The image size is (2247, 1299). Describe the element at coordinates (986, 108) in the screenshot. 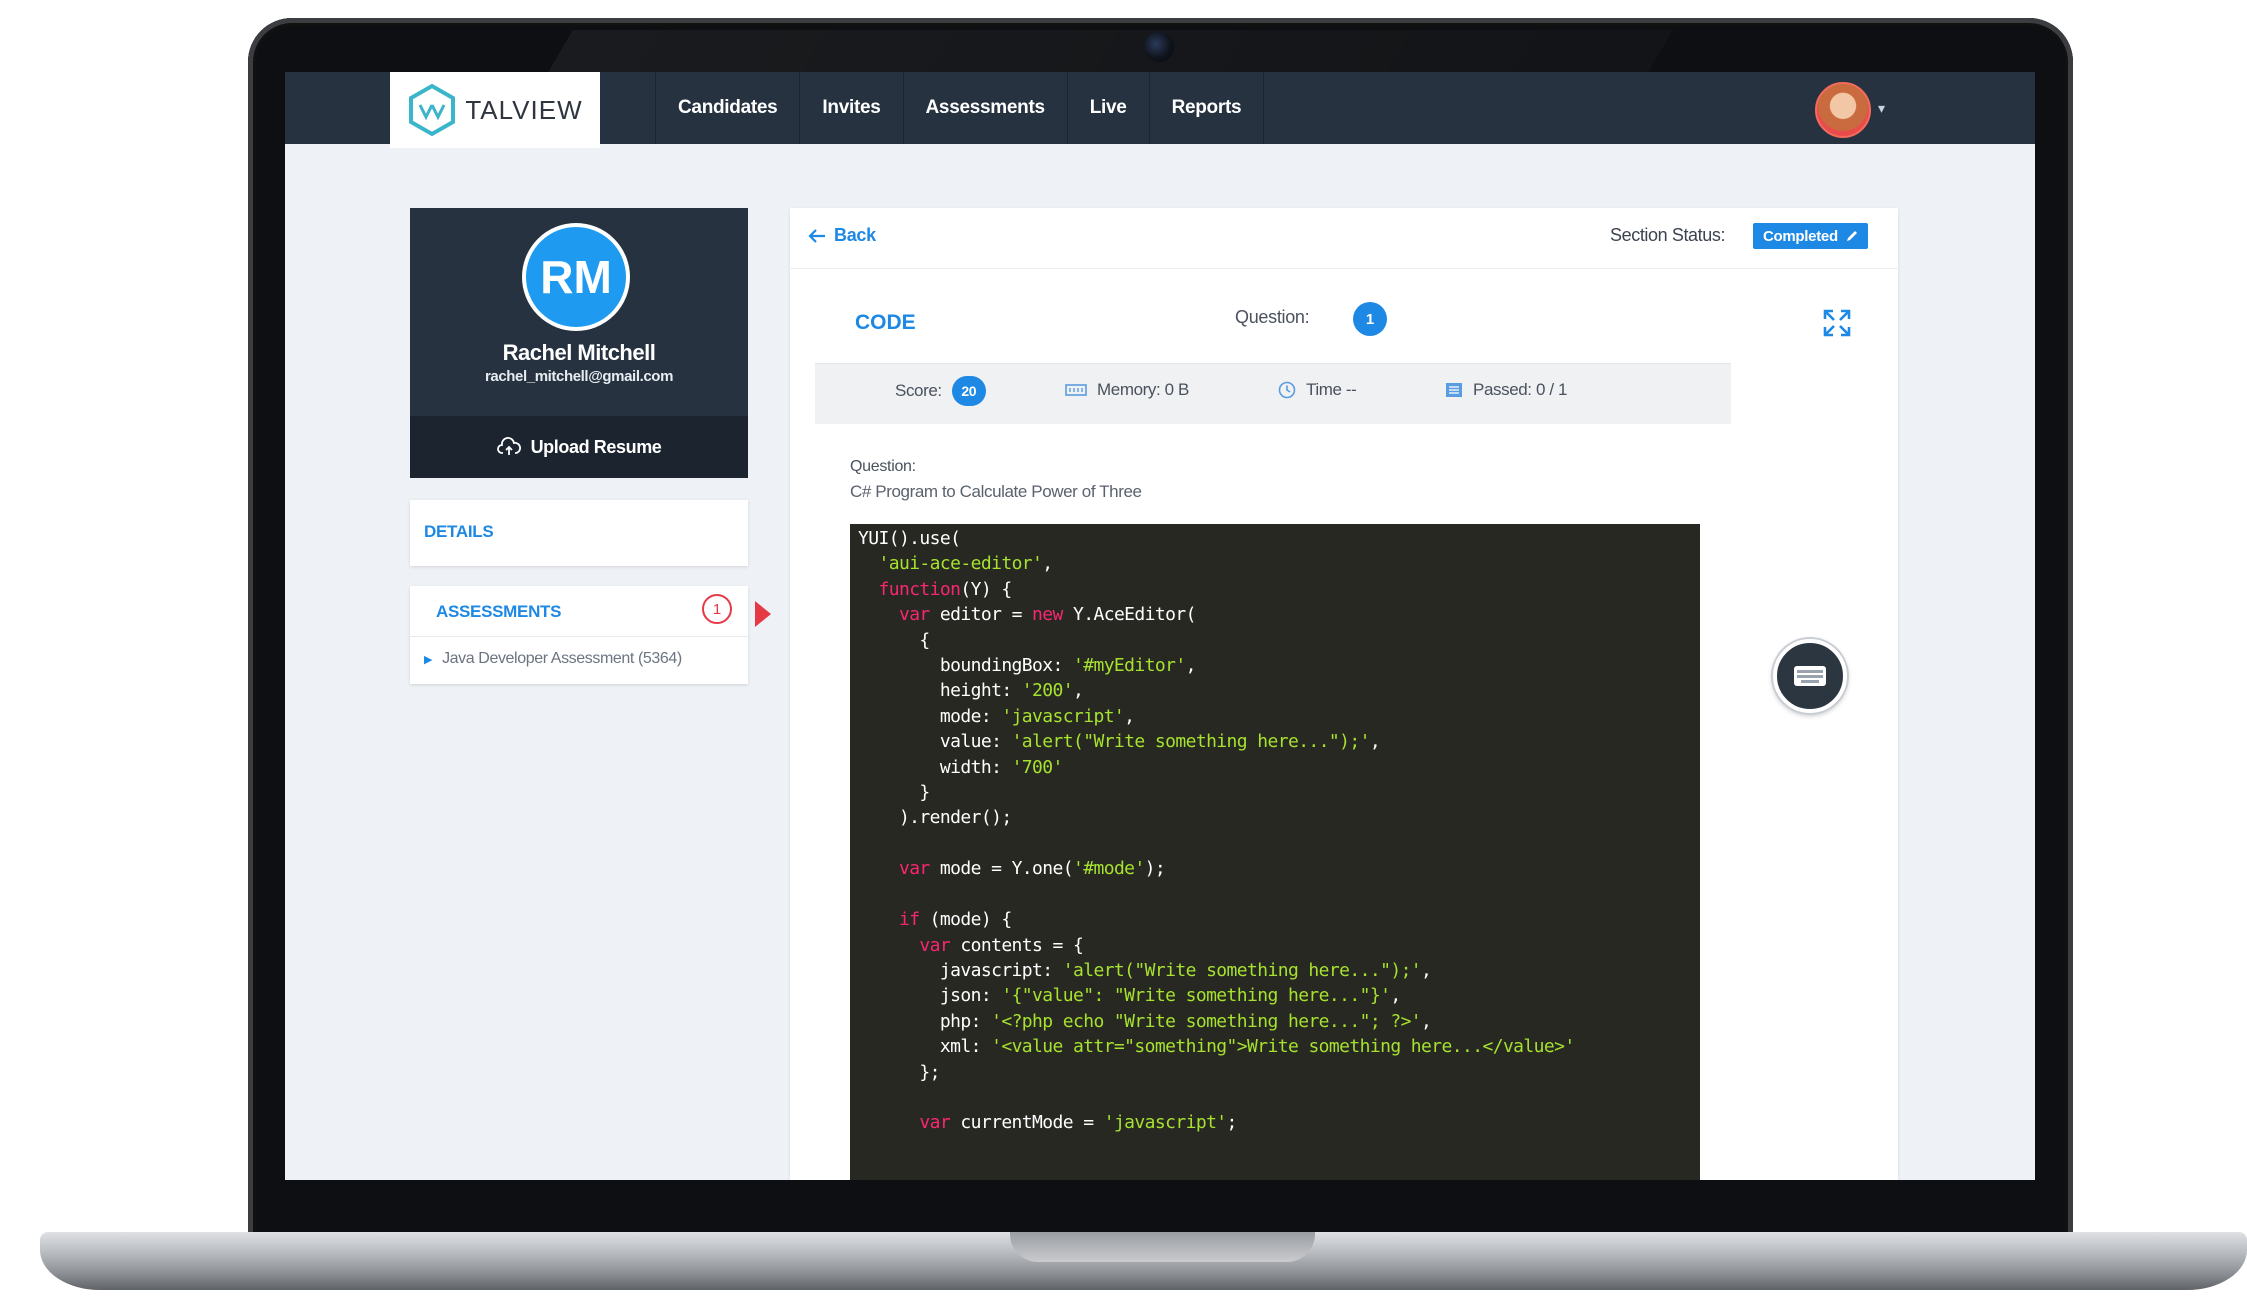

I see `nav-assessments: Assessments` at that location.